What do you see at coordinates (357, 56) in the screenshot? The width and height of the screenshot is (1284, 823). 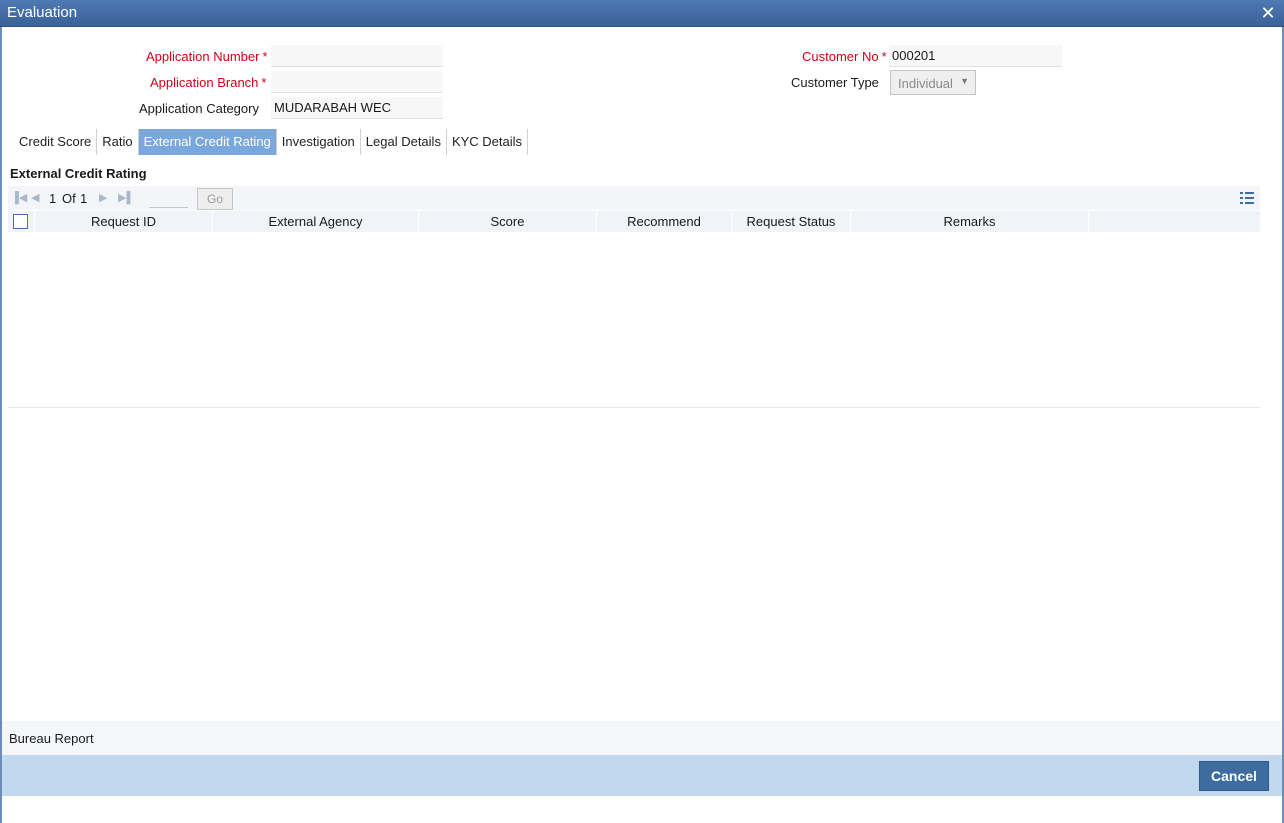 I see `application-number-field` at bounding box center [357, 56].